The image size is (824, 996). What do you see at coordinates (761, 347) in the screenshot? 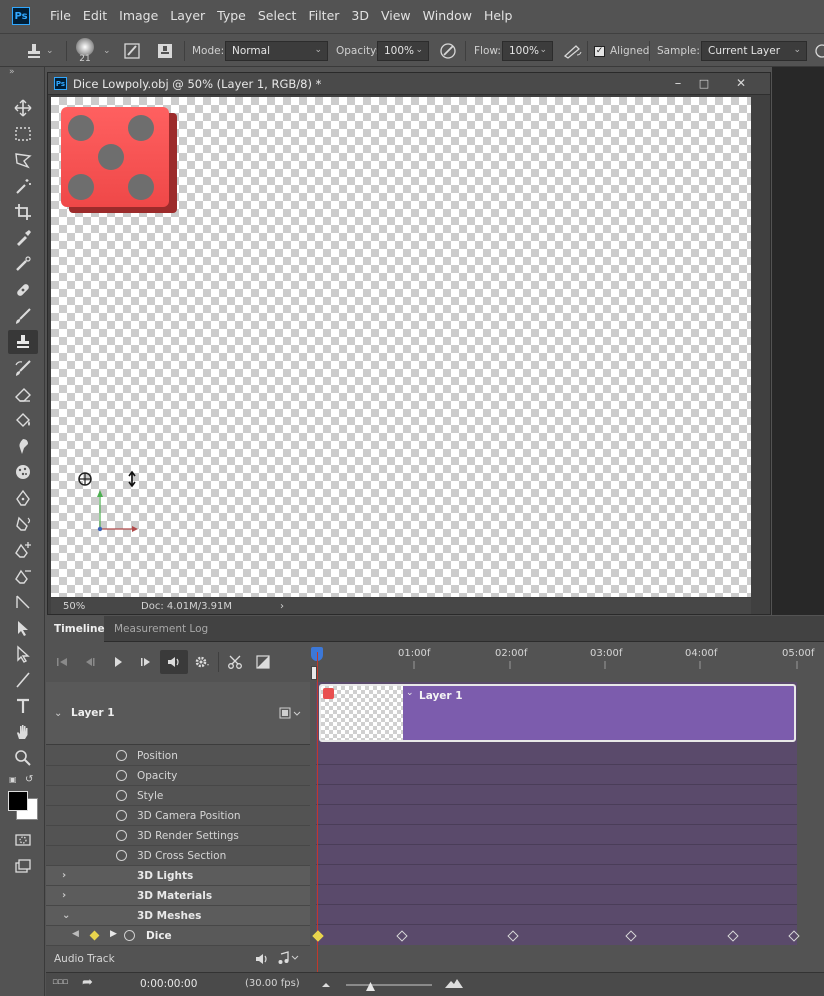
I see `vertical-scrollbar` at bounding box center [761, 347].